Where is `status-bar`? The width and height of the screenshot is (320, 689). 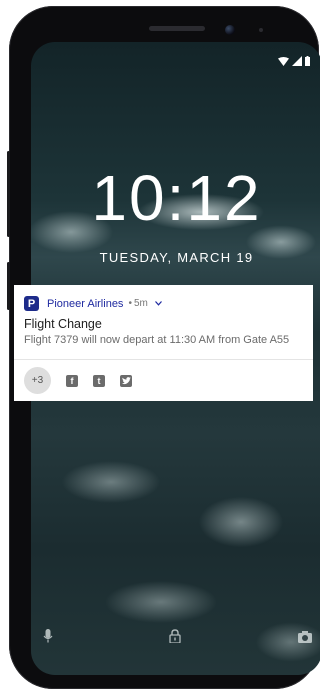
status-bar is located at coordinates (294, 61).